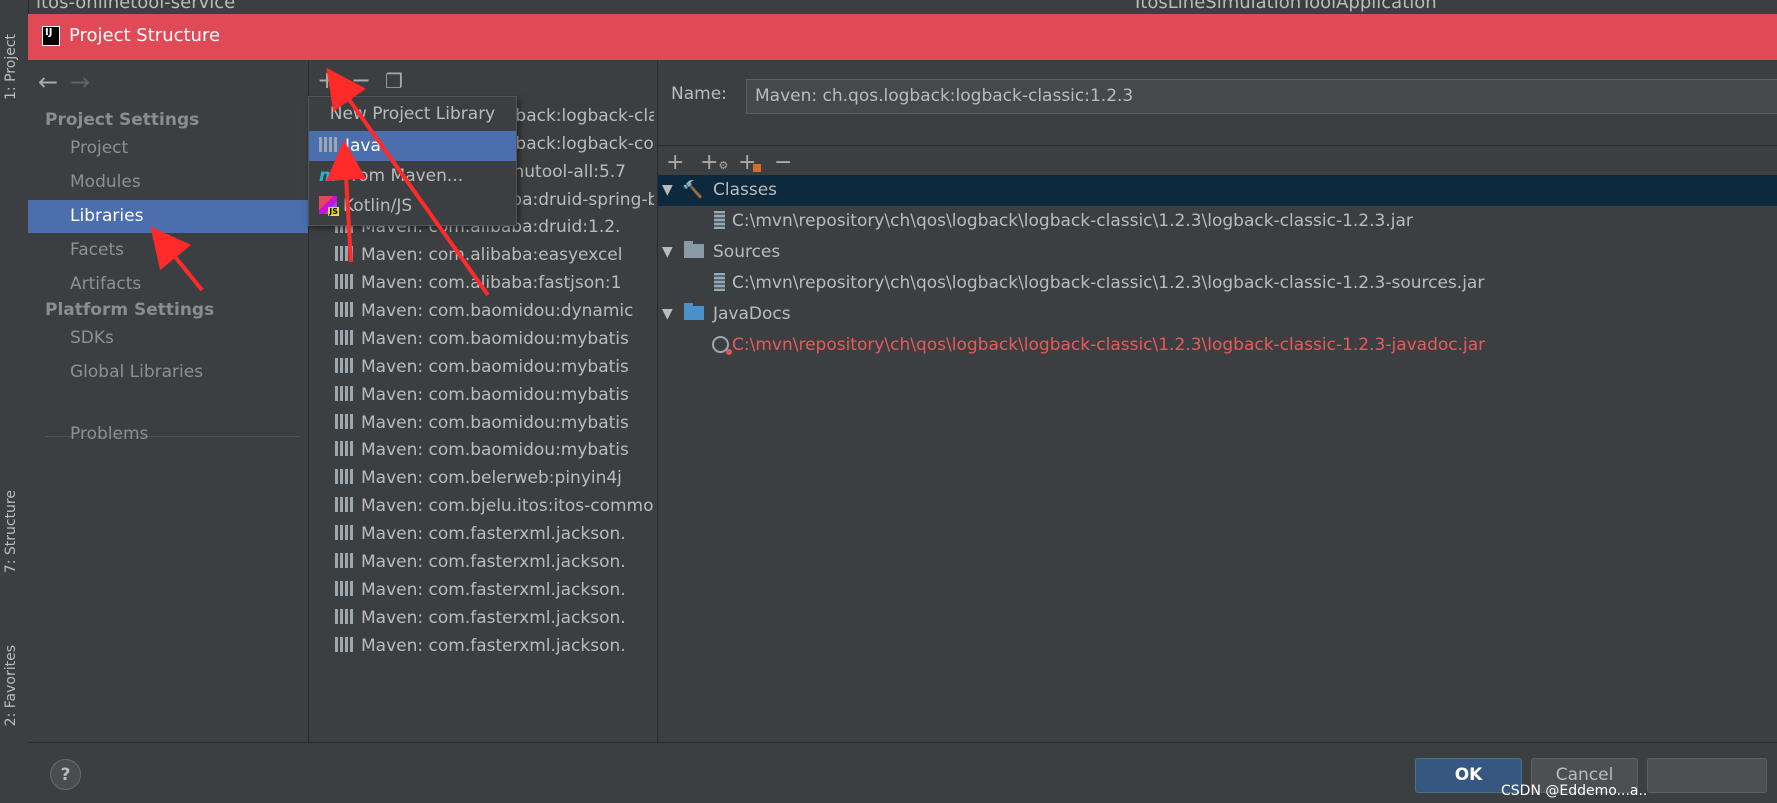 The image size is (1777, 803). I want to click on list-item: Maven: com.baomidou:dynamic, so click(484, 311).